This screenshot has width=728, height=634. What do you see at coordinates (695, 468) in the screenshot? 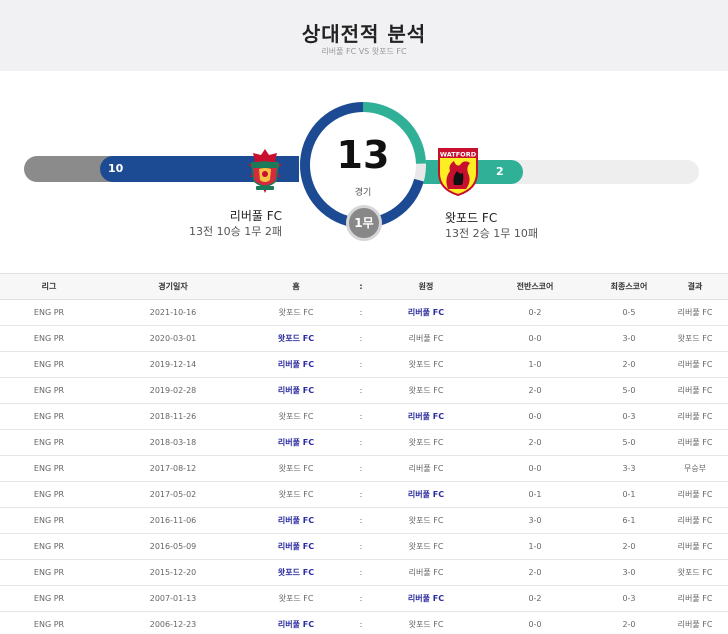
I see `cell-result: 무승부` at bounding box center [695, 468].